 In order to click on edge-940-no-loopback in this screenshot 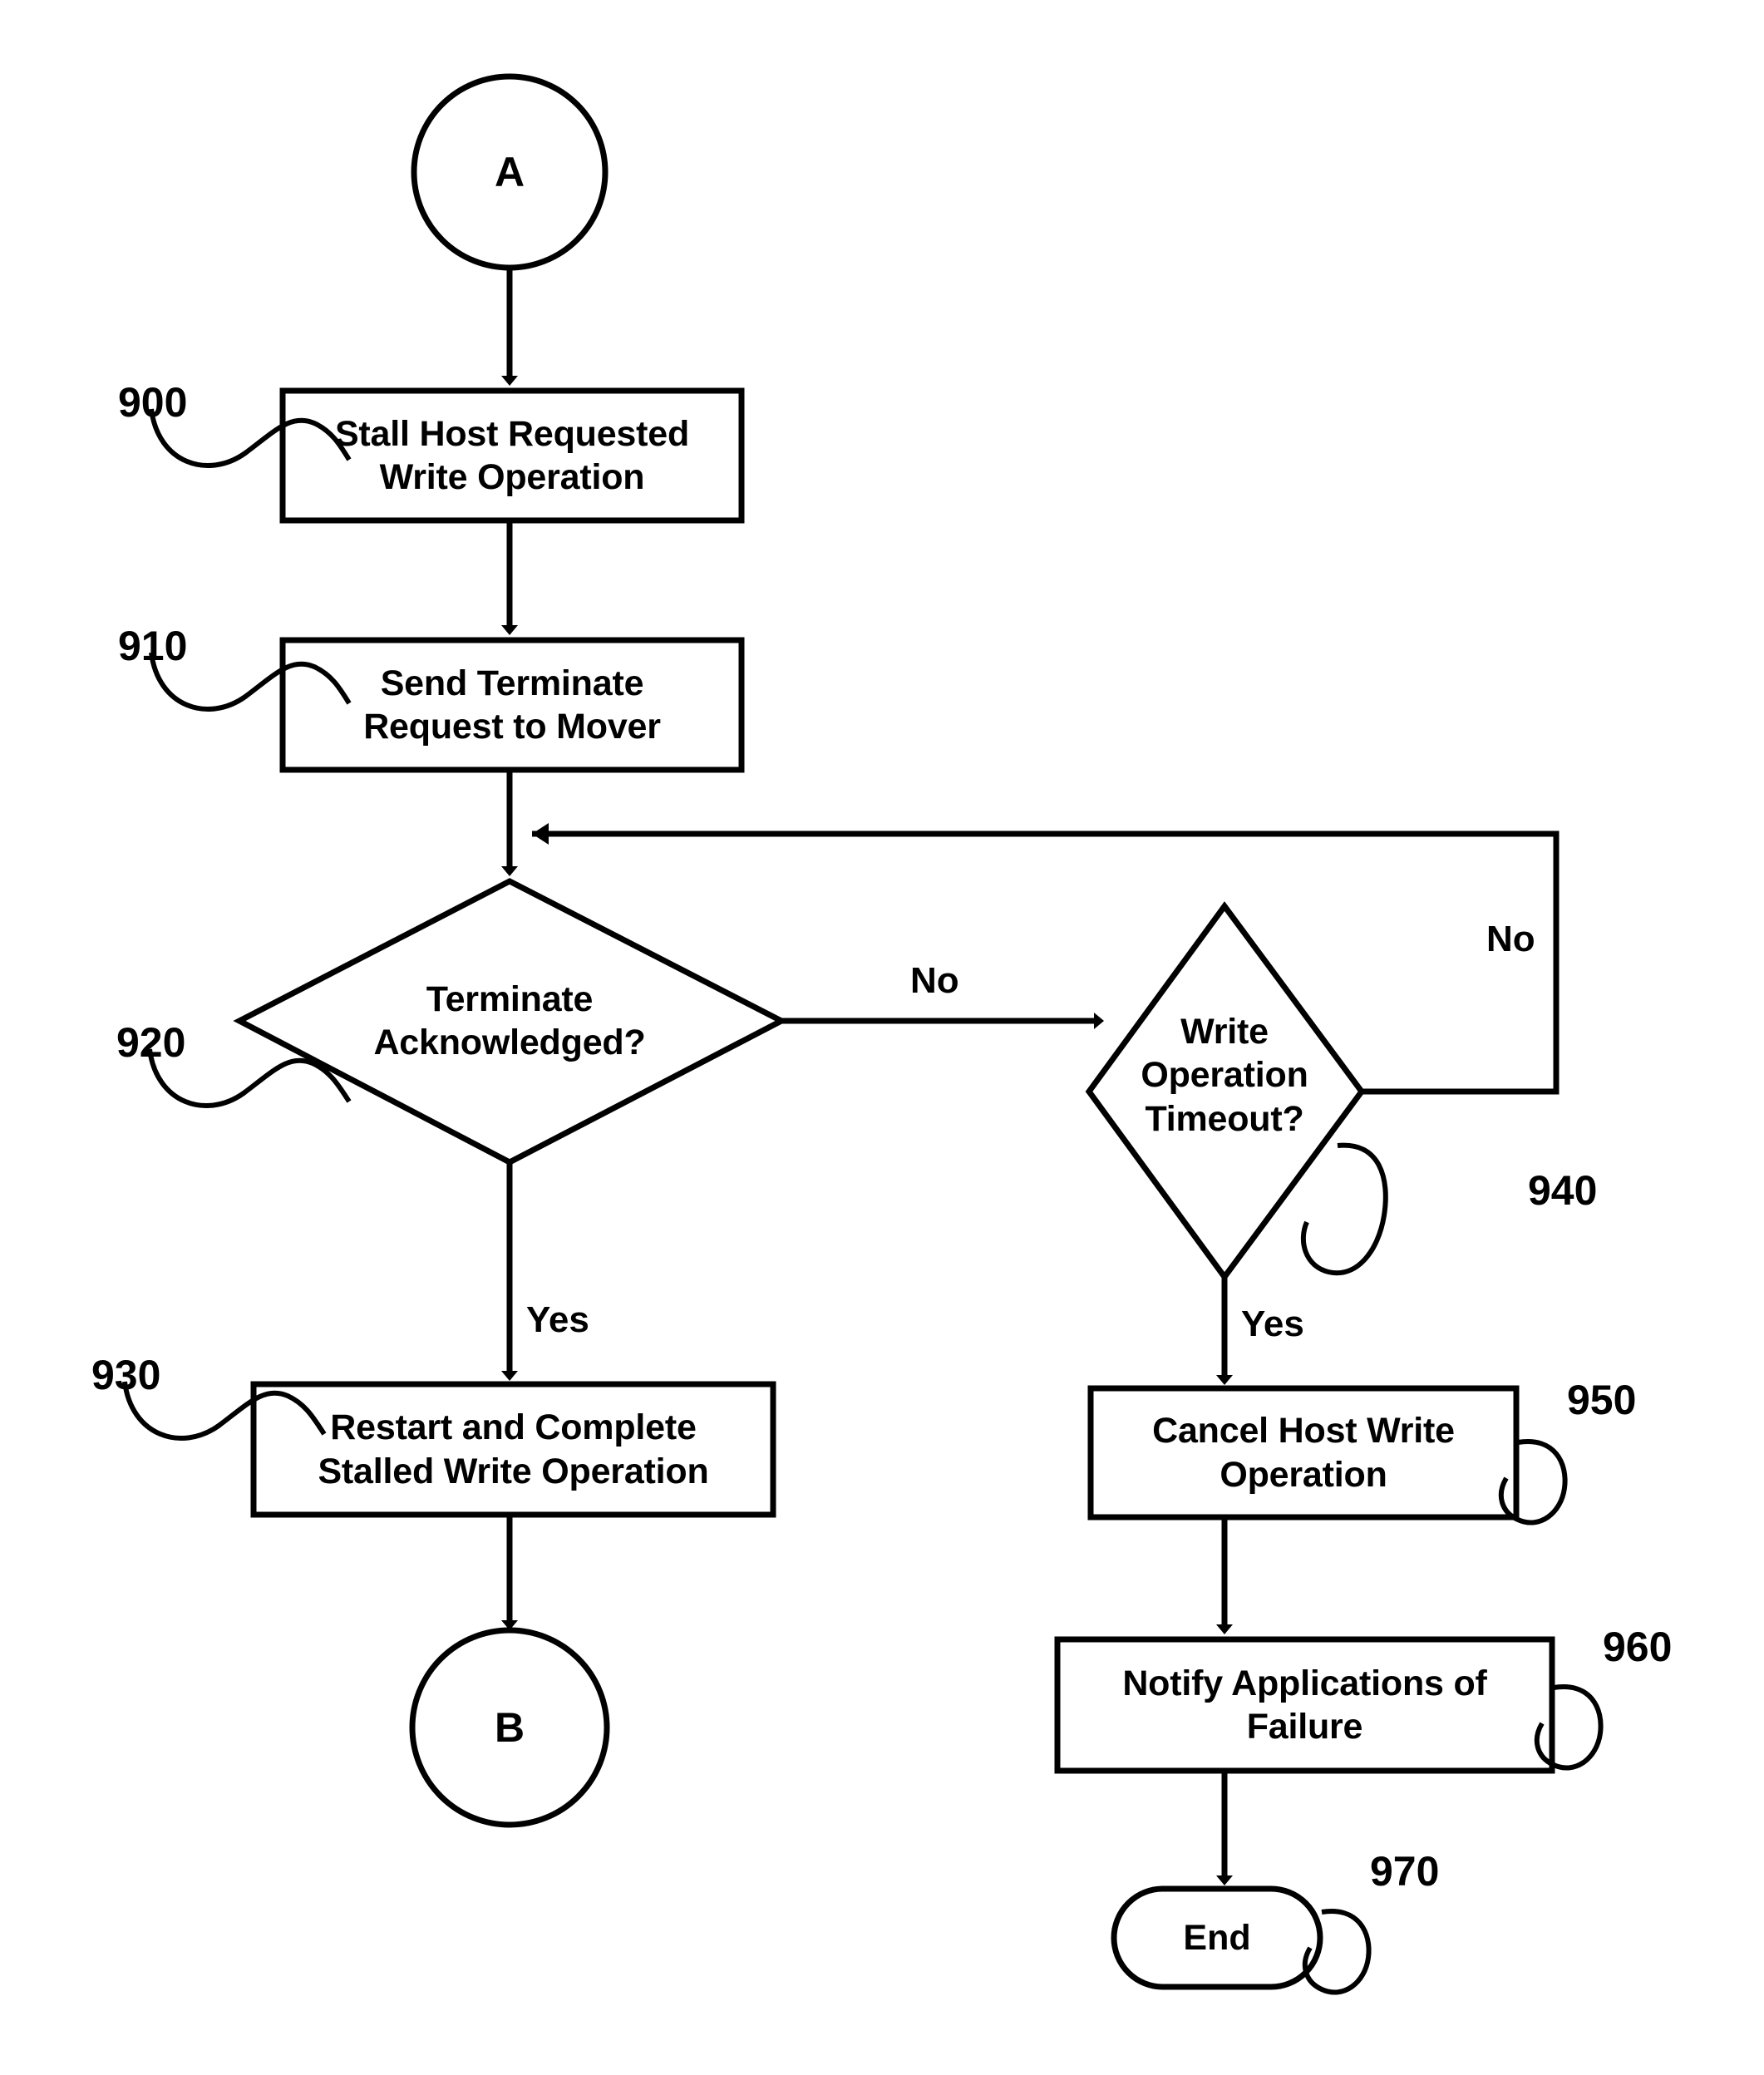, I will do `click(1046, 963)`.